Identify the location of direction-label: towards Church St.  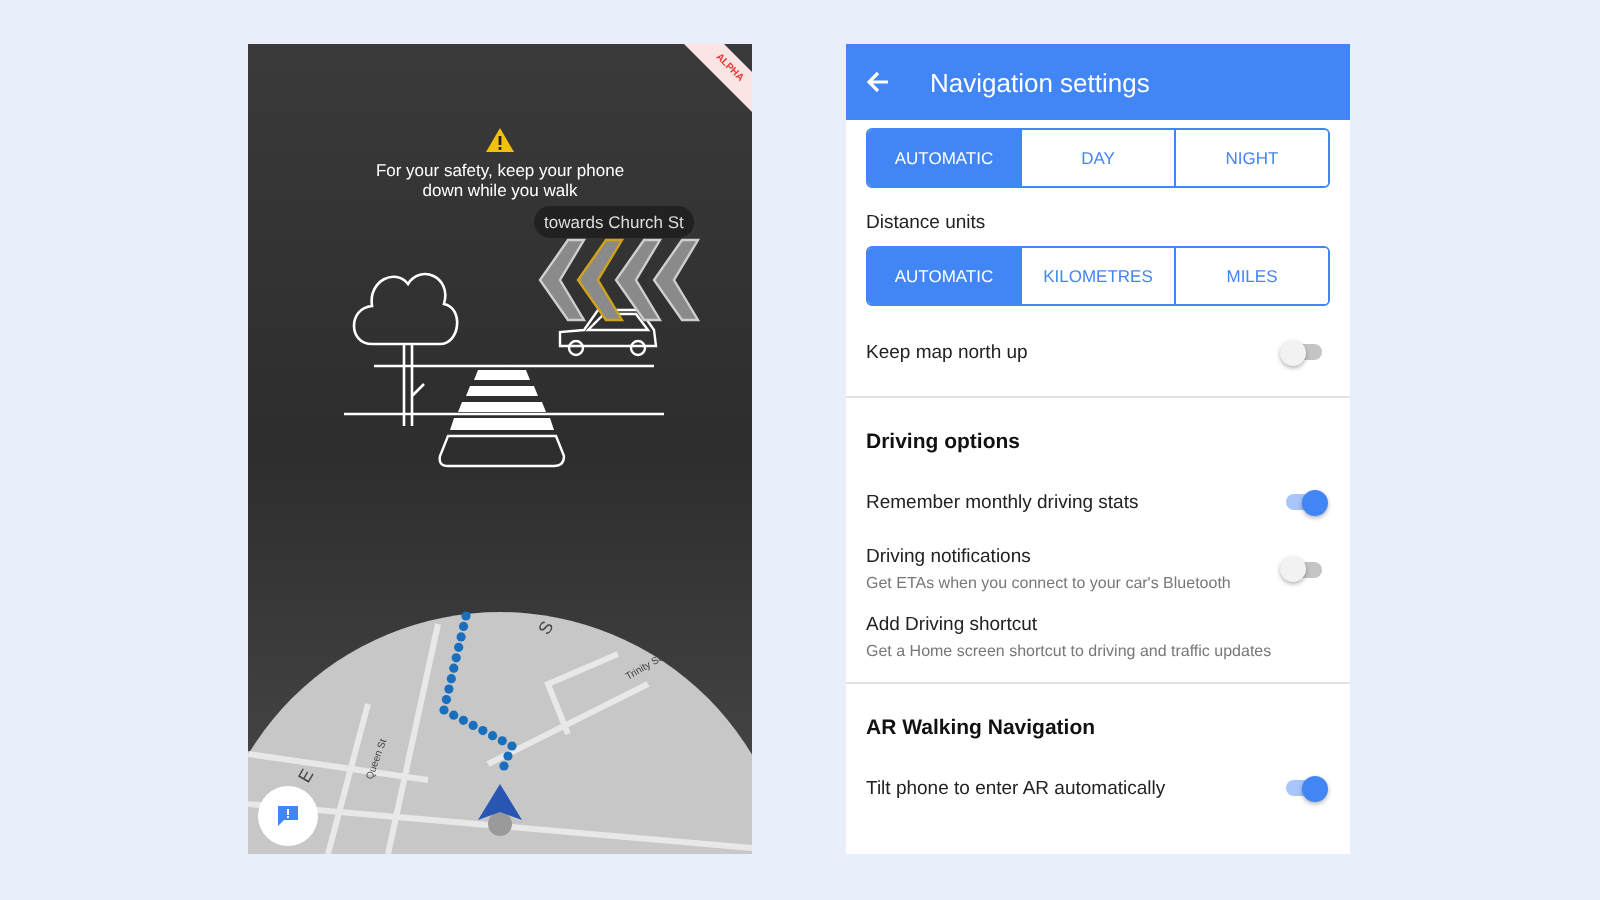
(614, 222).